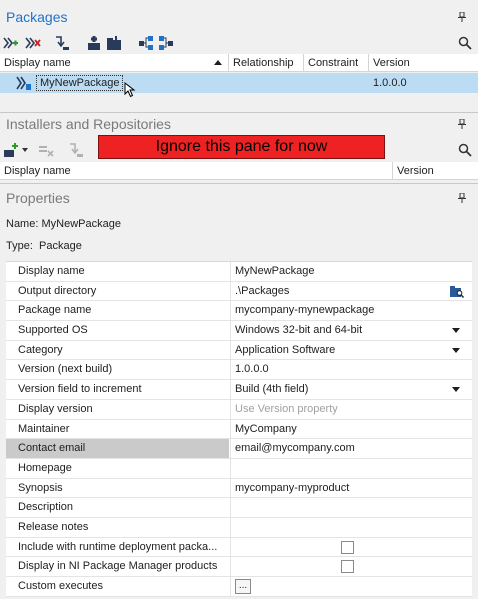 Image resolution: width=478 pixels, height=599 pixels. What do you see at coordinates (81, 224) in the screenshot?
I see `name-value: MyNewPackage` at bounding box center [81, 224].